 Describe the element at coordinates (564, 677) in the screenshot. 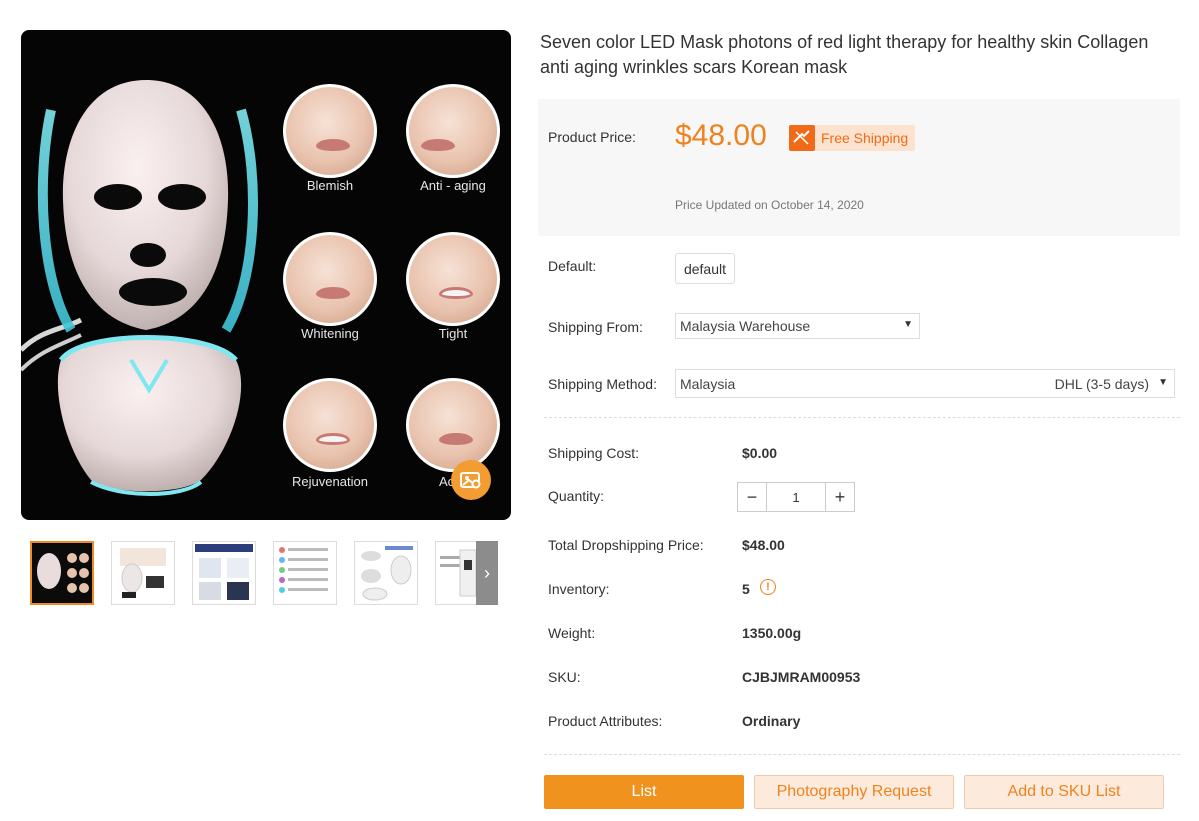

I see `sku-label: SKU:` at that location.